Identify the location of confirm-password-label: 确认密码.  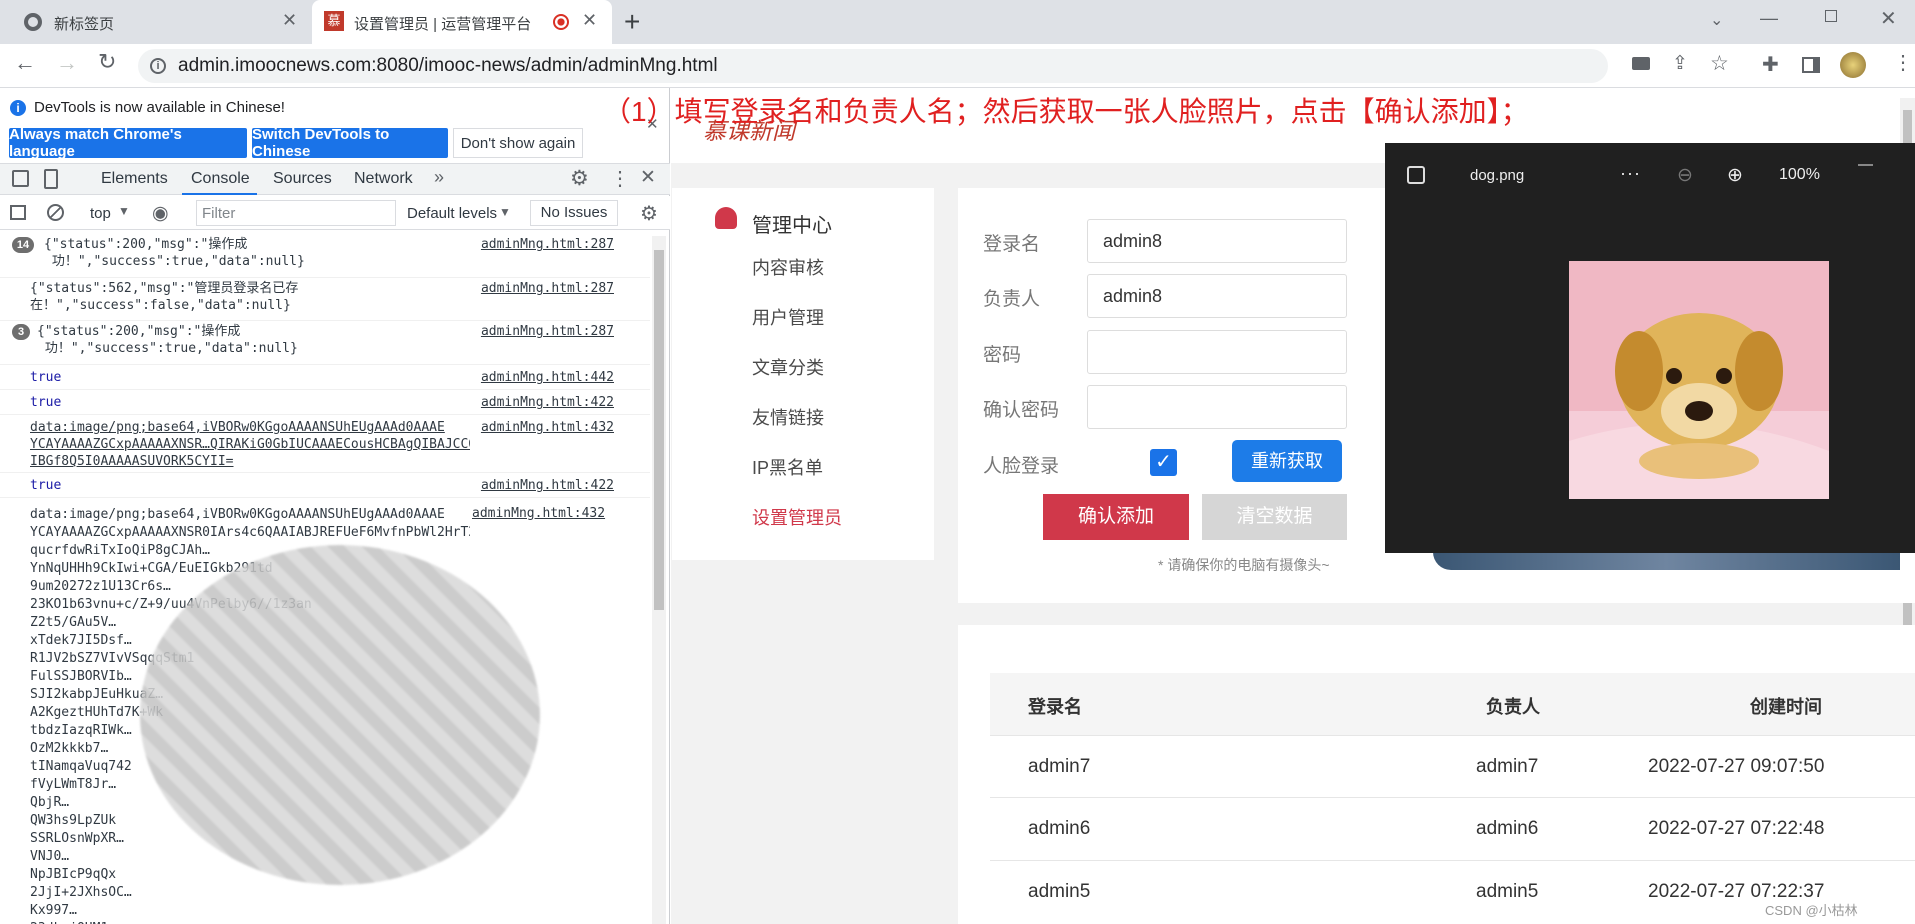
(1021, 410).